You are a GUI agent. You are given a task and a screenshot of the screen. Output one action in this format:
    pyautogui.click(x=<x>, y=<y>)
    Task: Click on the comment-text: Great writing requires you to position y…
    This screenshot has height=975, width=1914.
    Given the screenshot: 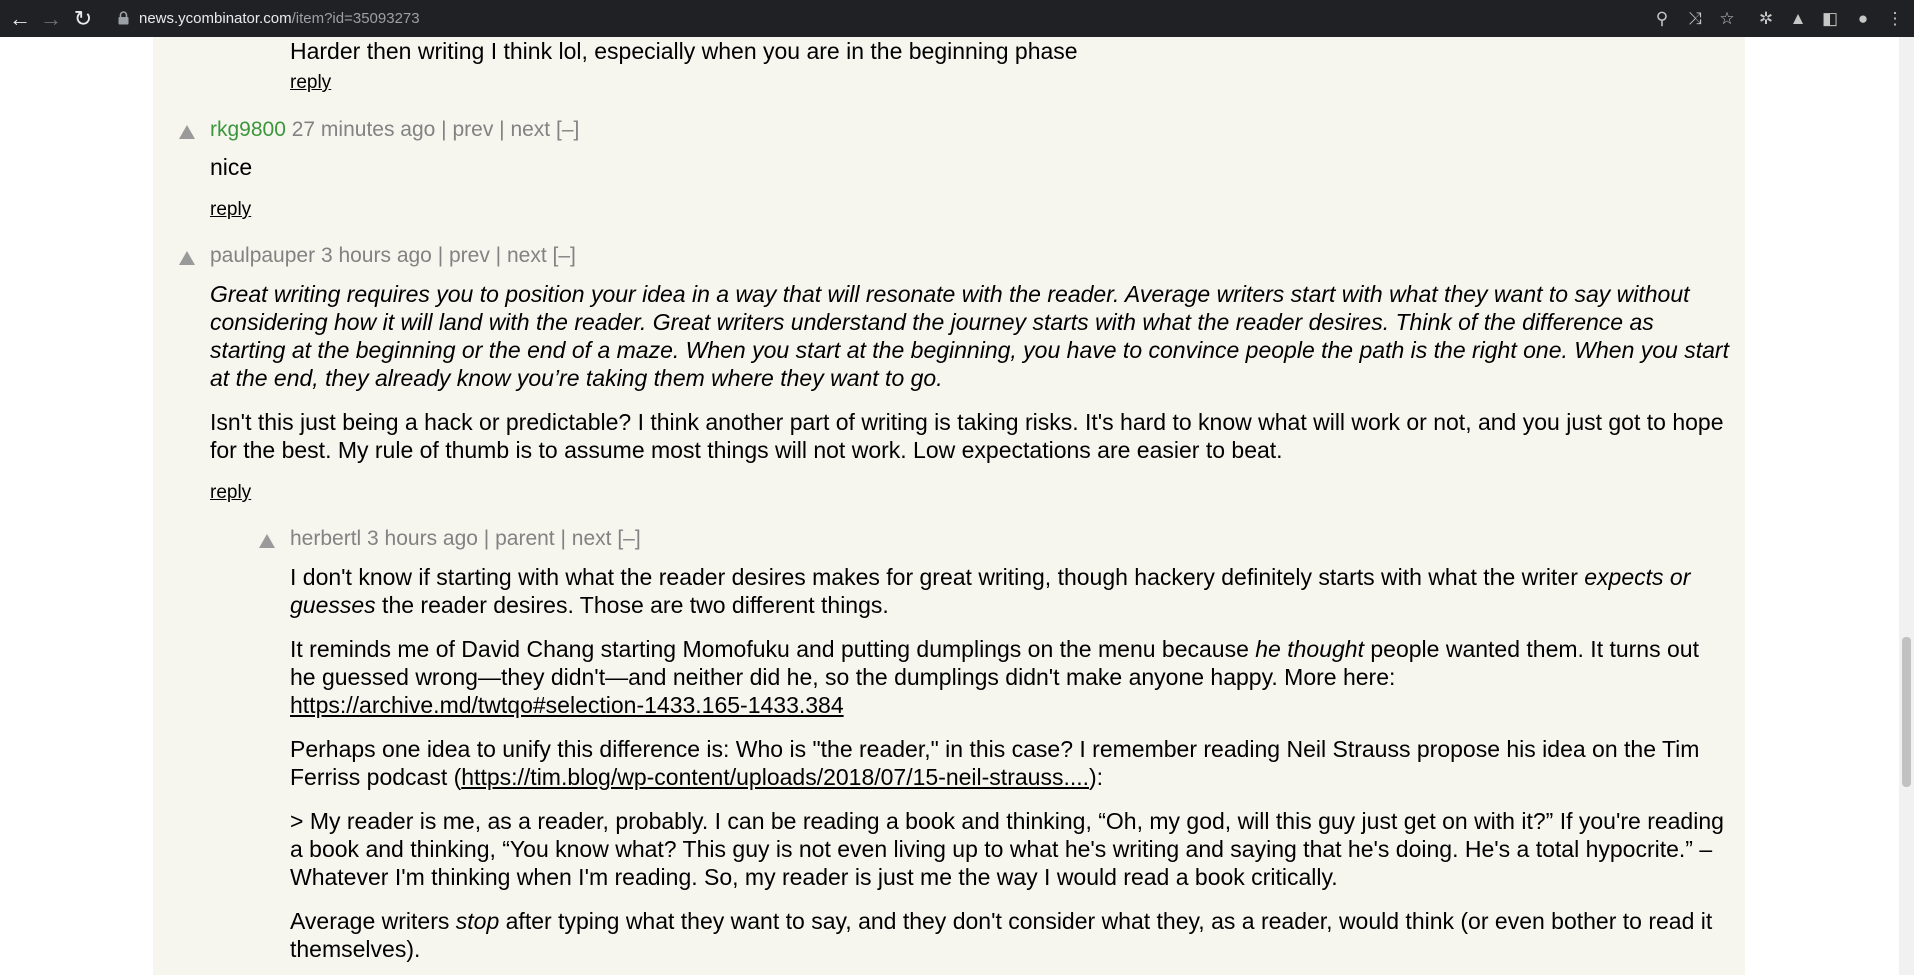 What is the action you would take?
    pyautogui.click(x=969, y=372)
    